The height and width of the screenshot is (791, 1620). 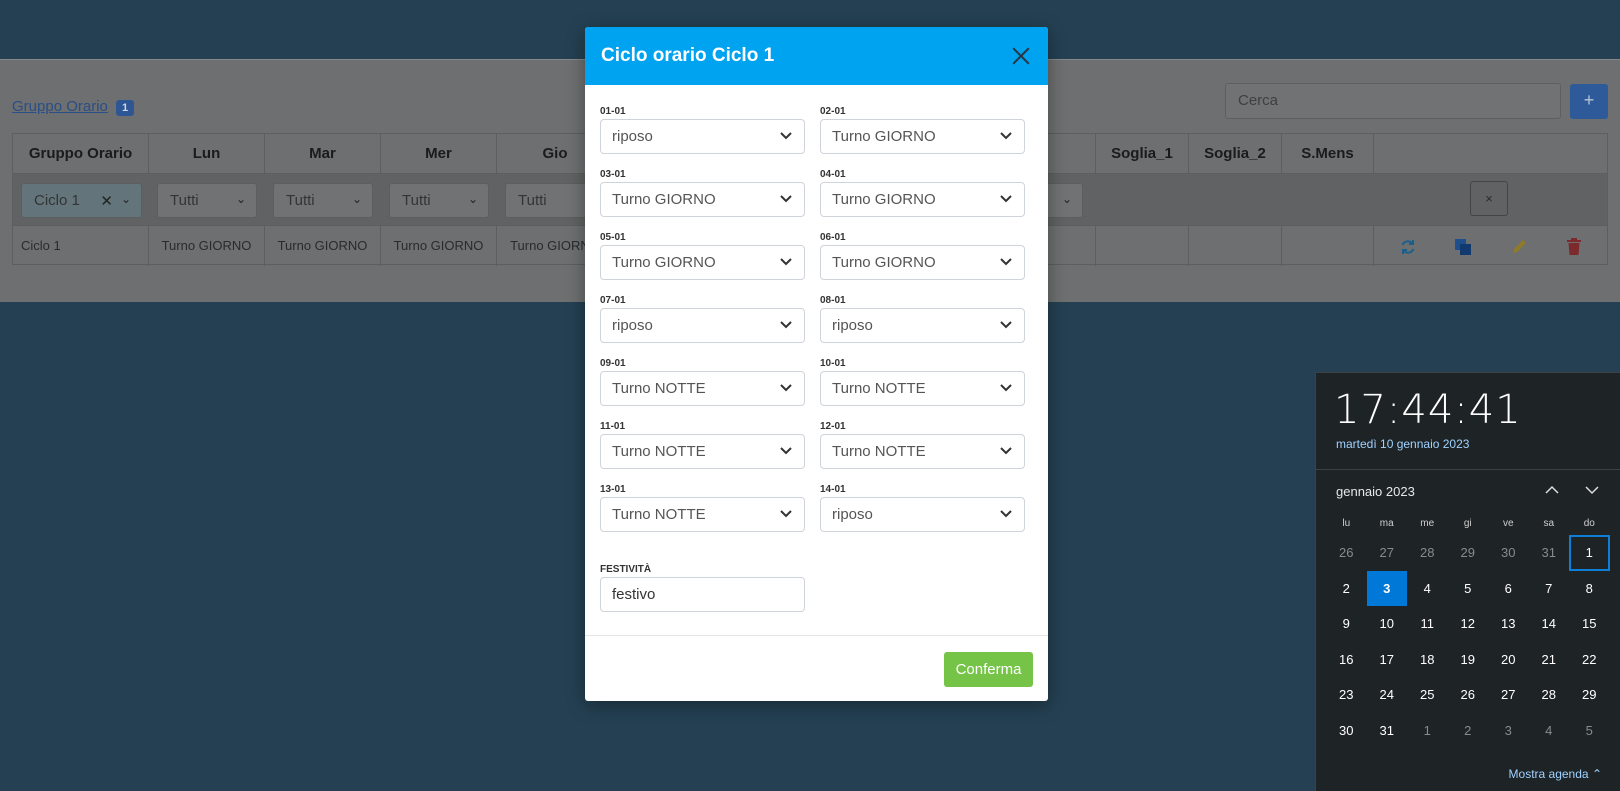 What do you see at coordinates (1387, 660) in the screenshot?
I see `calendar-day: 17` at bounding box center [1387, 660].